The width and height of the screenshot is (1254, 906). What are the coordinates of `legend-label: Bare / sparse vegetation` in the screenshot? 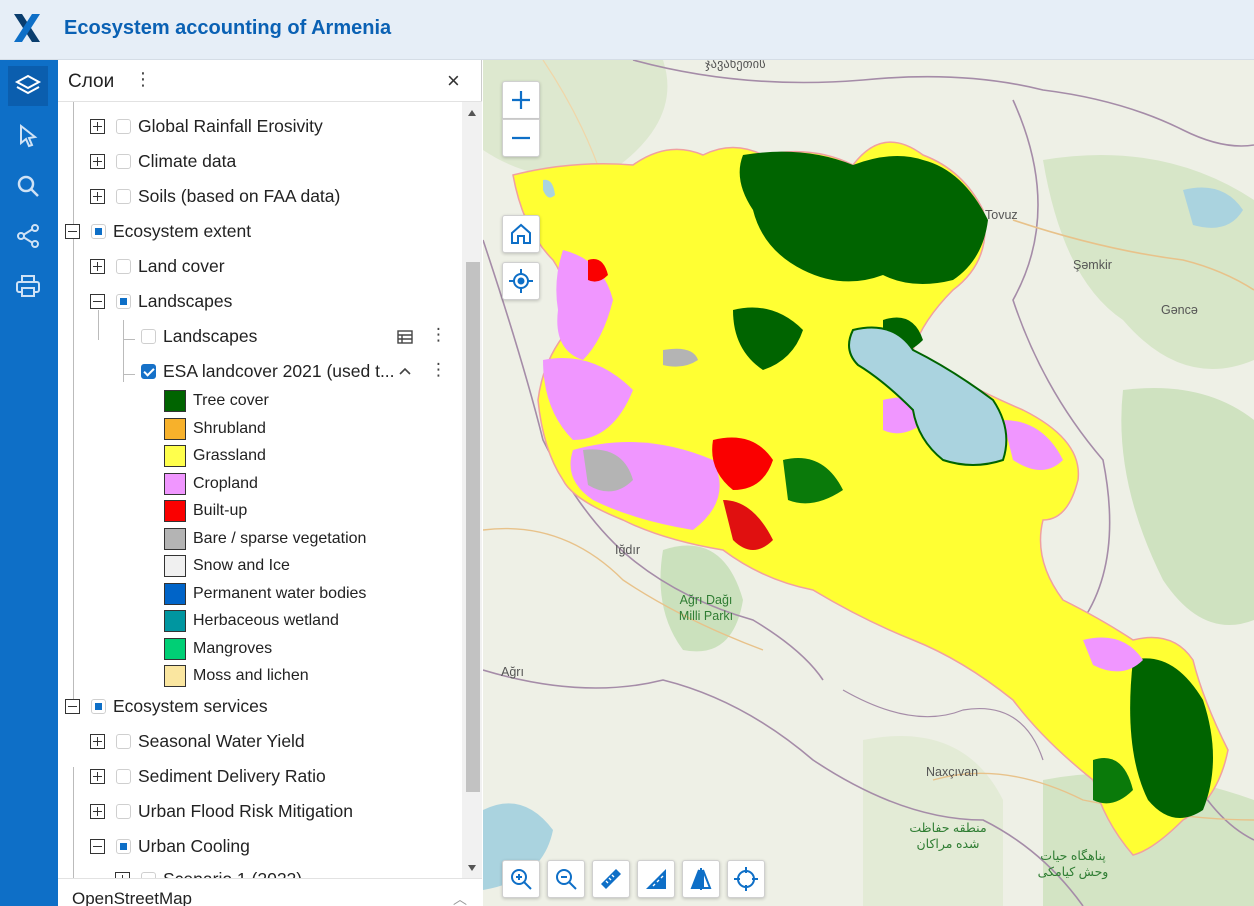 It's located at (280, 538).